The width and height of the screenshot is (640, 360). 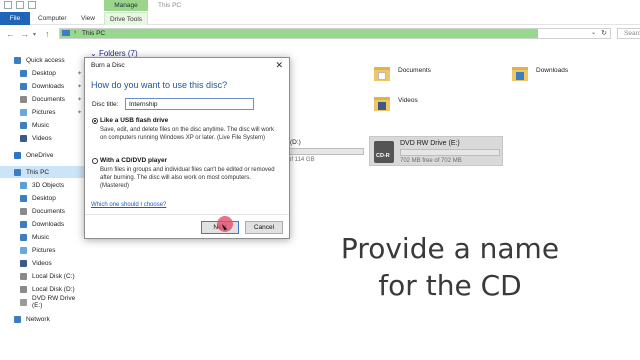 I want to click on cd-dvd-player-option-title: With a CD/DVD player, so click(x=133, y=160).